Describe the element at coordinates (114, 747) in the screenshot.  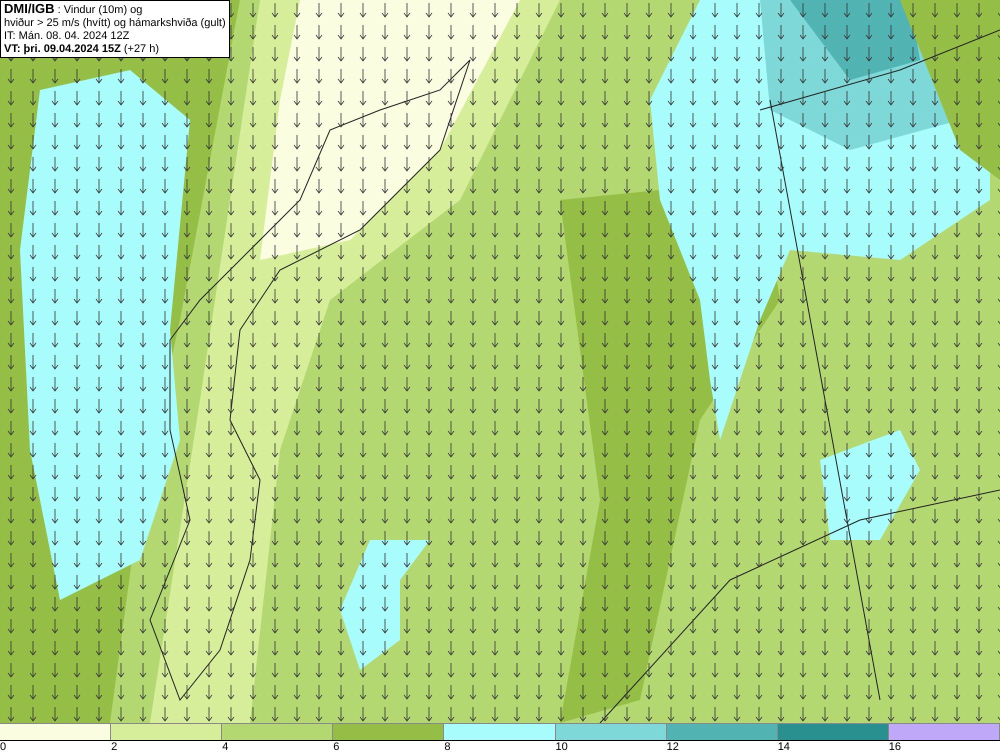
I see `legend-tick-label: 2` at that location.